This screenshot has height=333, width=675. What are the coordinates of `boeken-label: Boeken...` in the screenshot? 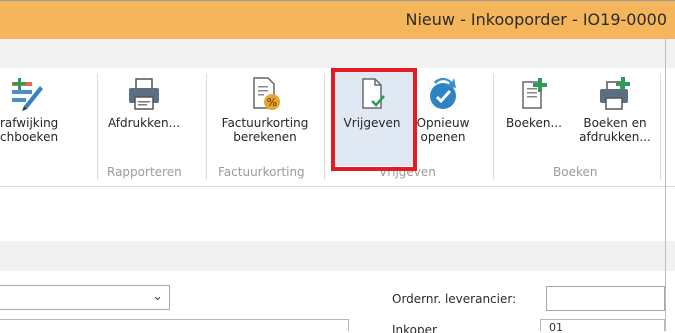 It's located at (534, 123).